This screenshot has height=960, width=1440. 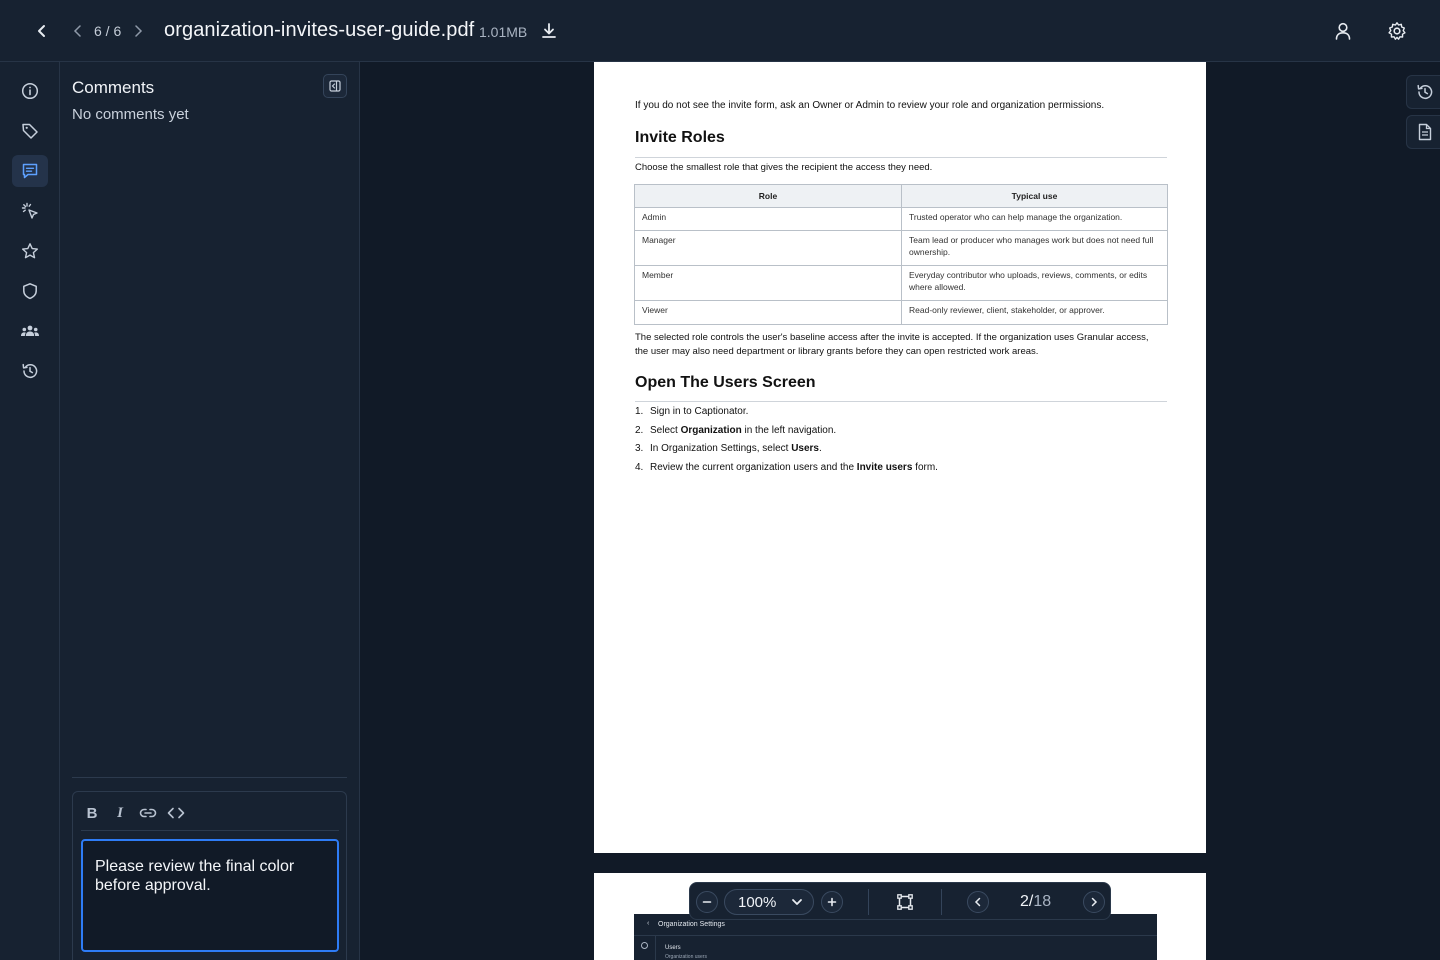 I want to click on sidebar-item-comments, so click(x=30, y=171).